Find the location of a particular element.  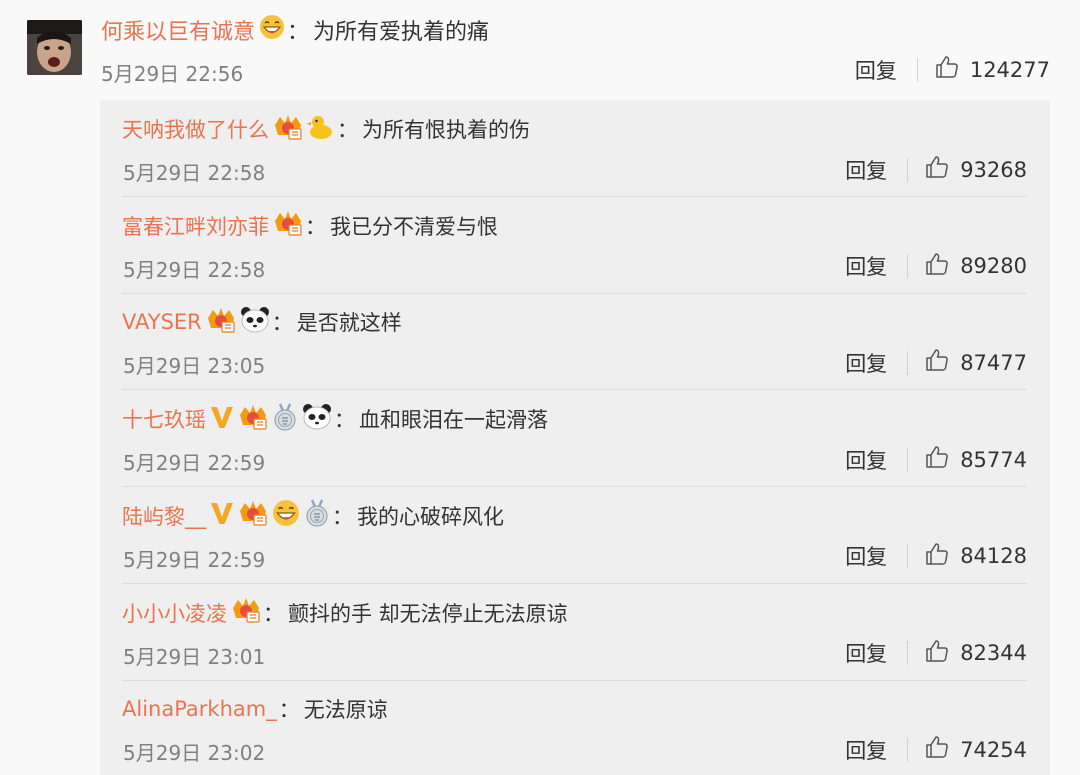

reply-item: 十七玖瑶 ：血和眼泪在一起滑落 5月29日 22:59 回复 85774 is located at coordinates (575, 439).